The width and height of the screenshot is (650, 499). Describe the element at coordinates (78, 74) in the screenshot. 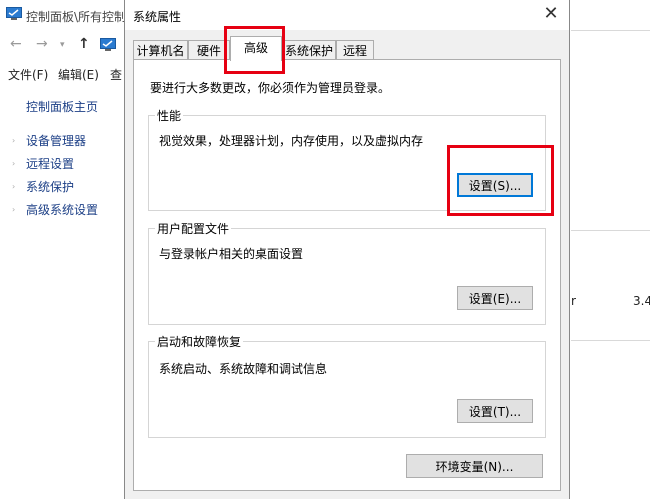

I see `menu-edit: 编辑(E)` at that location.